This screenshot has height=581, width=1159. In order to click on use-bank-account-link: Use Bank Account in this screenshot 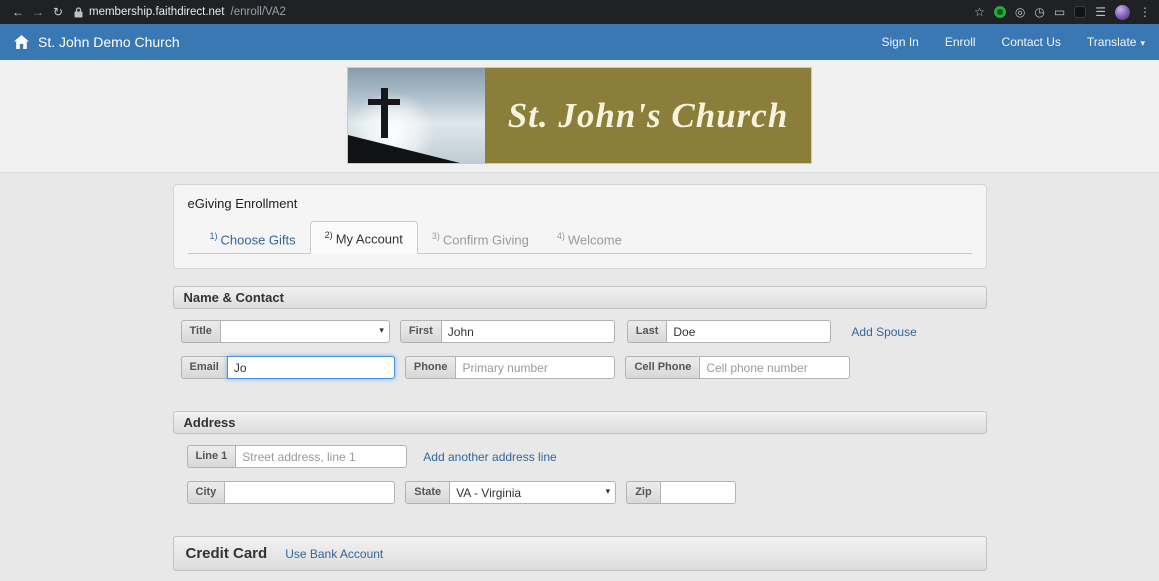, I will do `click(334, 554)`.